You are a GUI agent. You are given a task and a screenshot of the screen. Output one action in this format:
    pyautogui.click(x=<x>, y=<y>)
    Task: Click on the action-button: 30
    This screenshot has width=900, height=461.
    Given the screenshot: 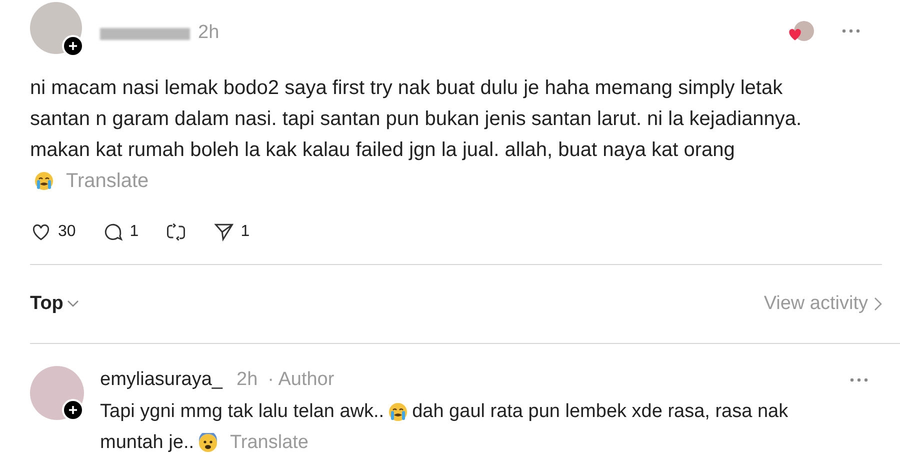 What is the action you would take?
    pyautogui.click(x=53, y=232)
    